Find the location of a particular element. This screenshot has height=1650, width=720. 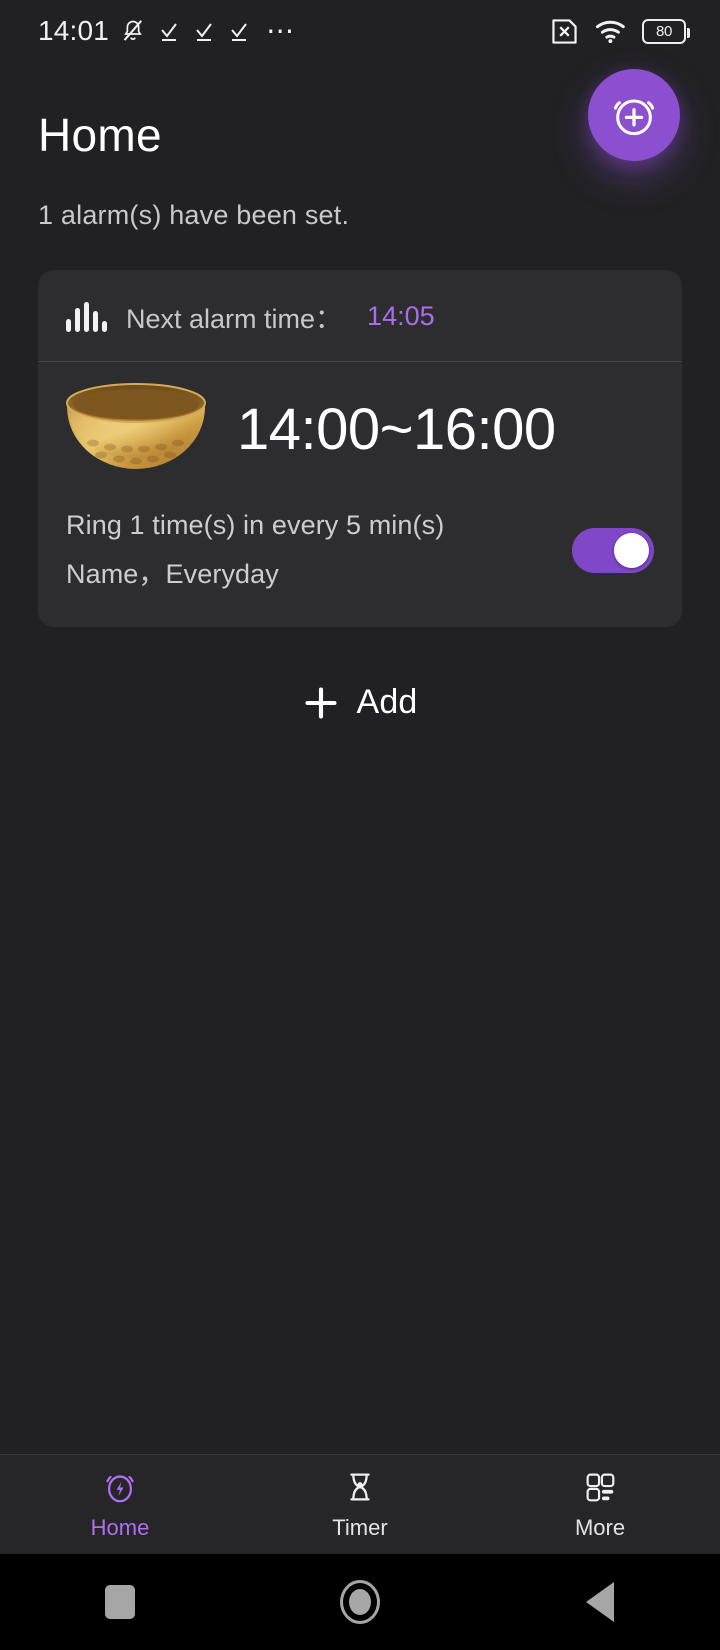

alarm-add-icon is located at coordinates (634, 117).